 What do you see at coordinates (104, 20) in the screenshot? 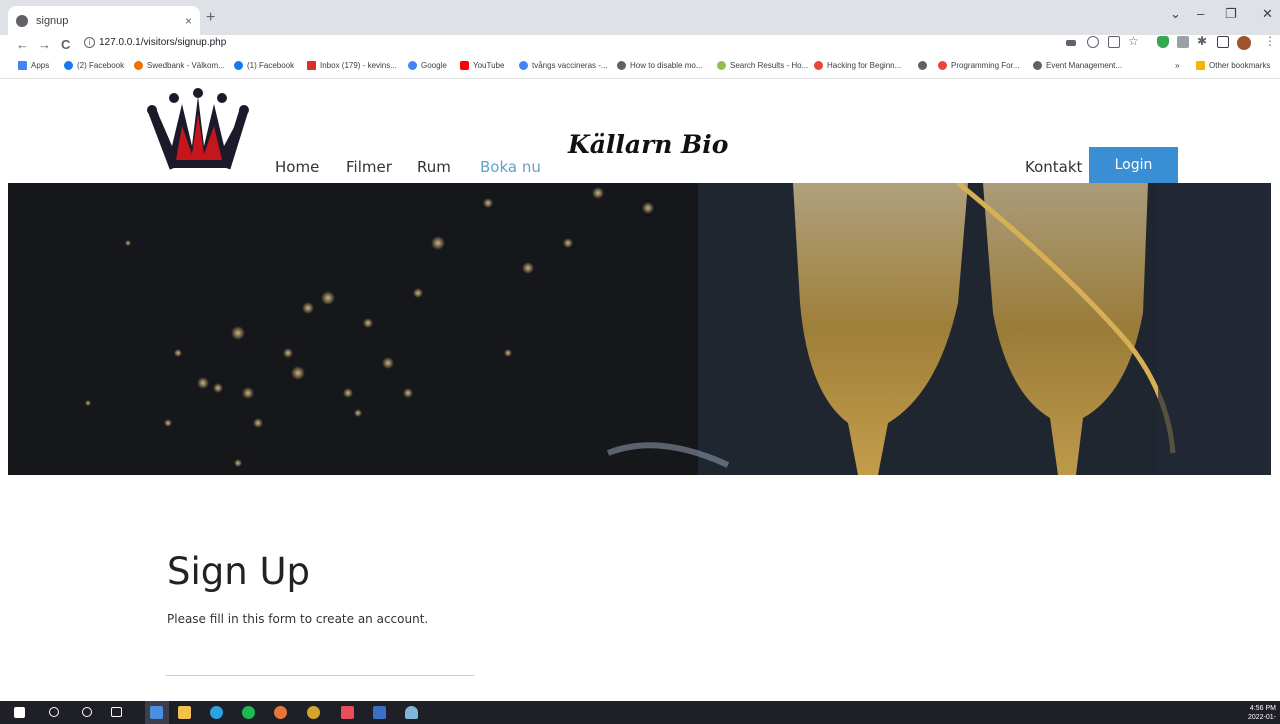
I see `browser-tab: signup ×` at bounding box center [104, 20].